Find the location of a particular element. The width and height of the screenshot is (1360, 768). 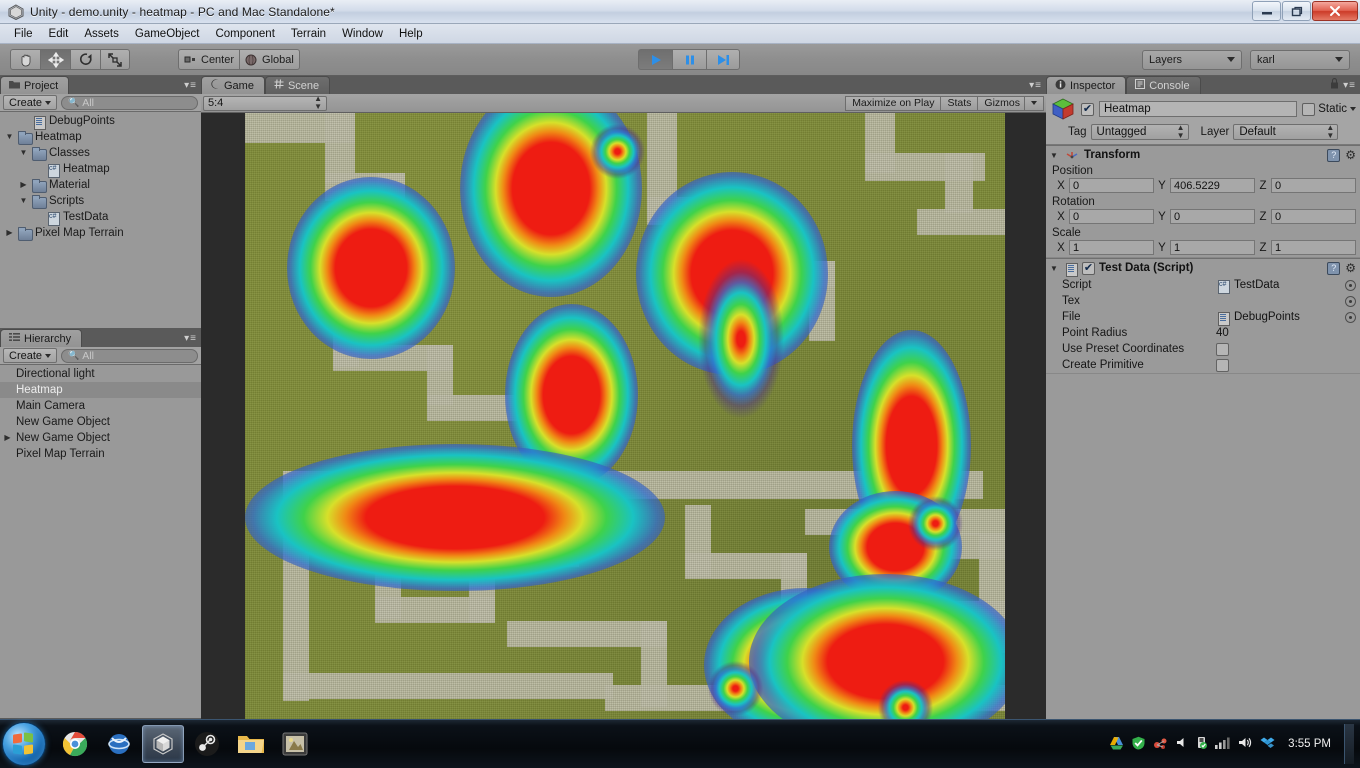

taskbar-unity-icon is located at coordinates (163, 744).